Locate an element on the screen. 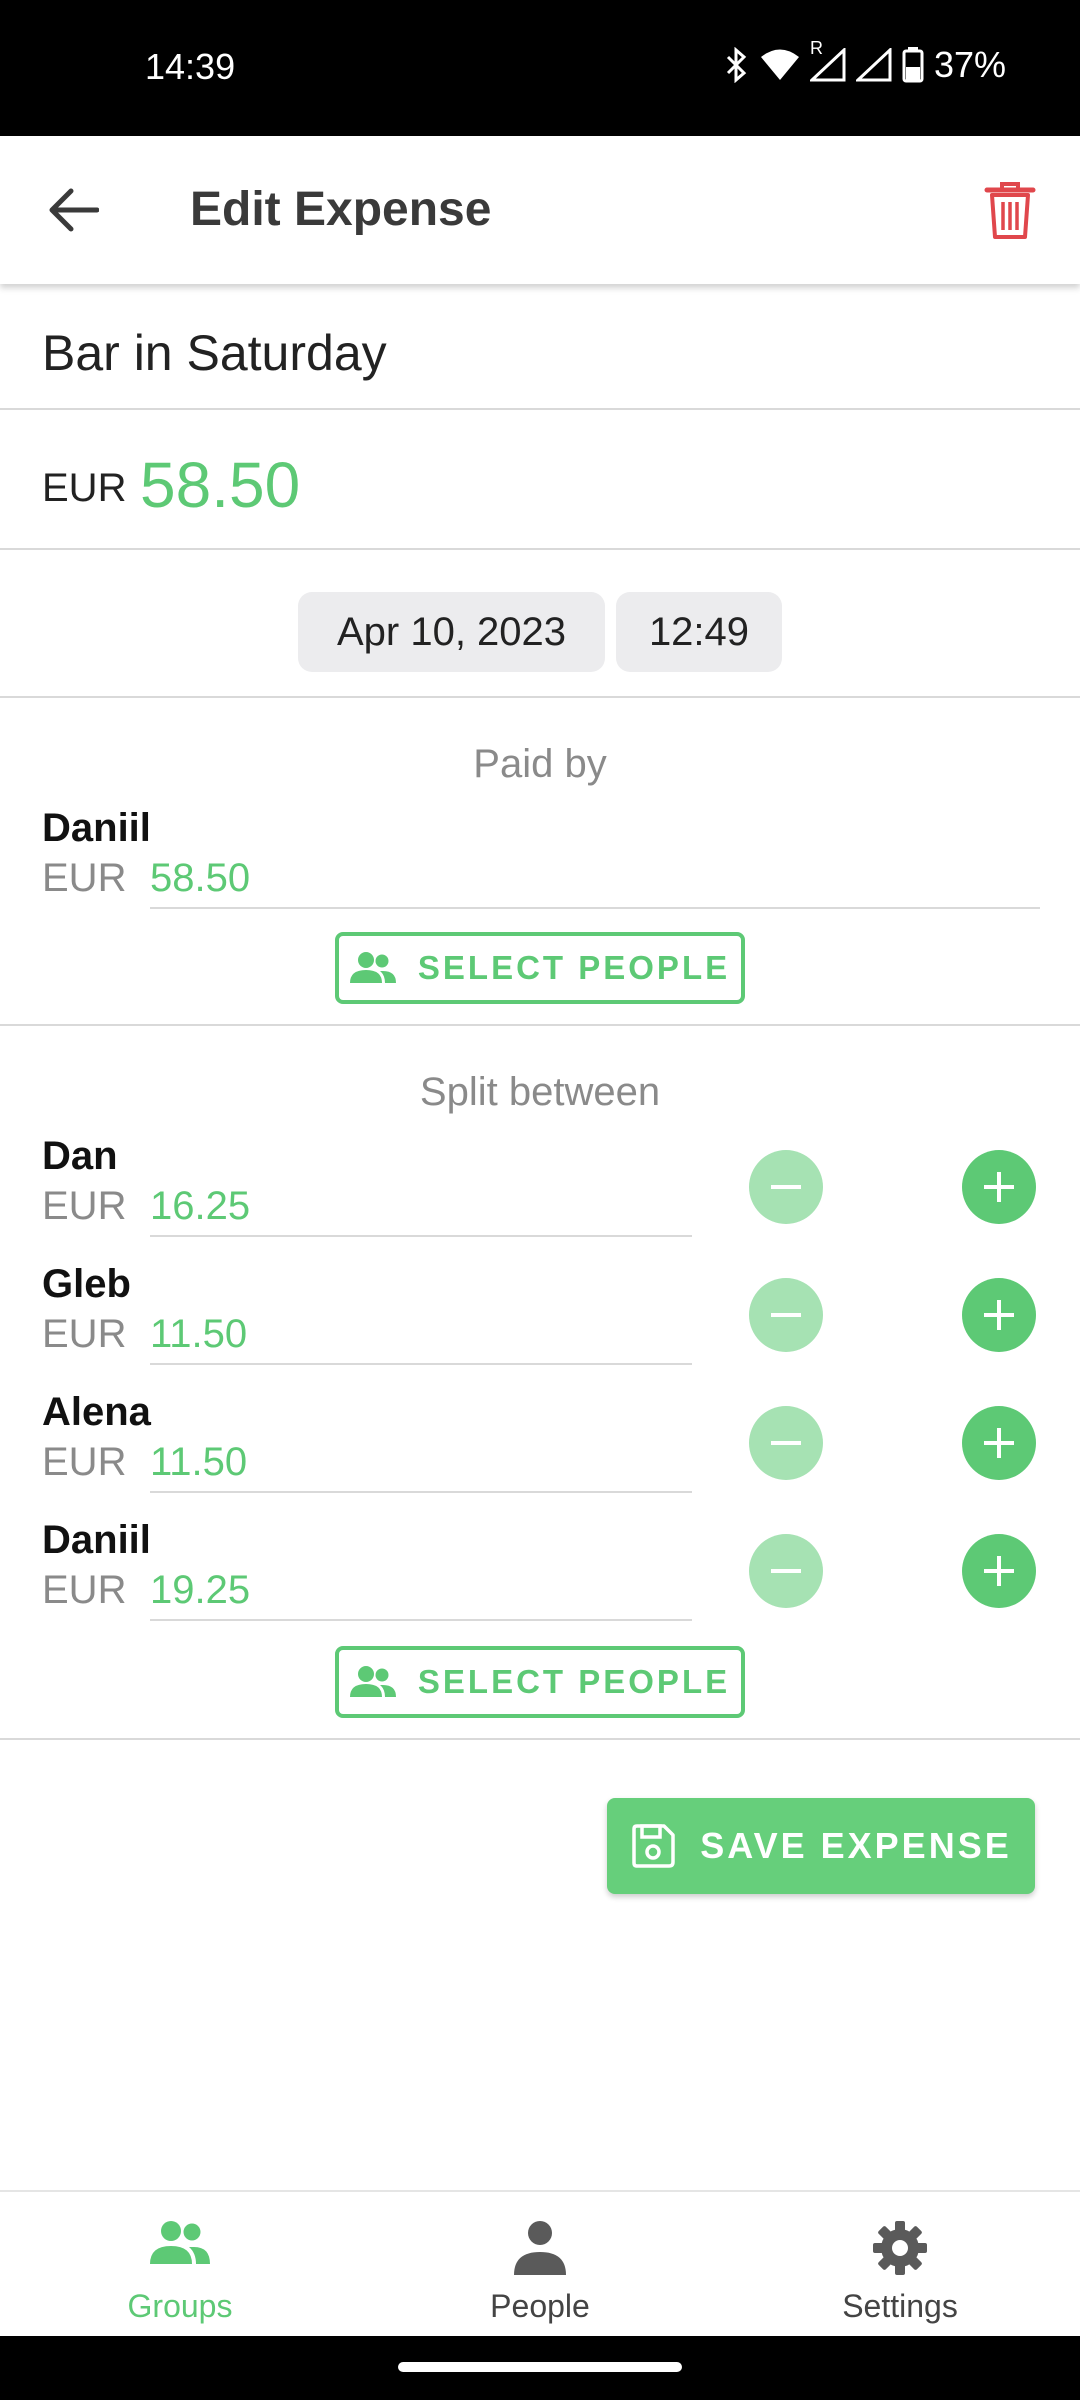 The width and height of the screenshot is (1080, 2400). home-gesture-handle is located at coordinates (540, 2367).